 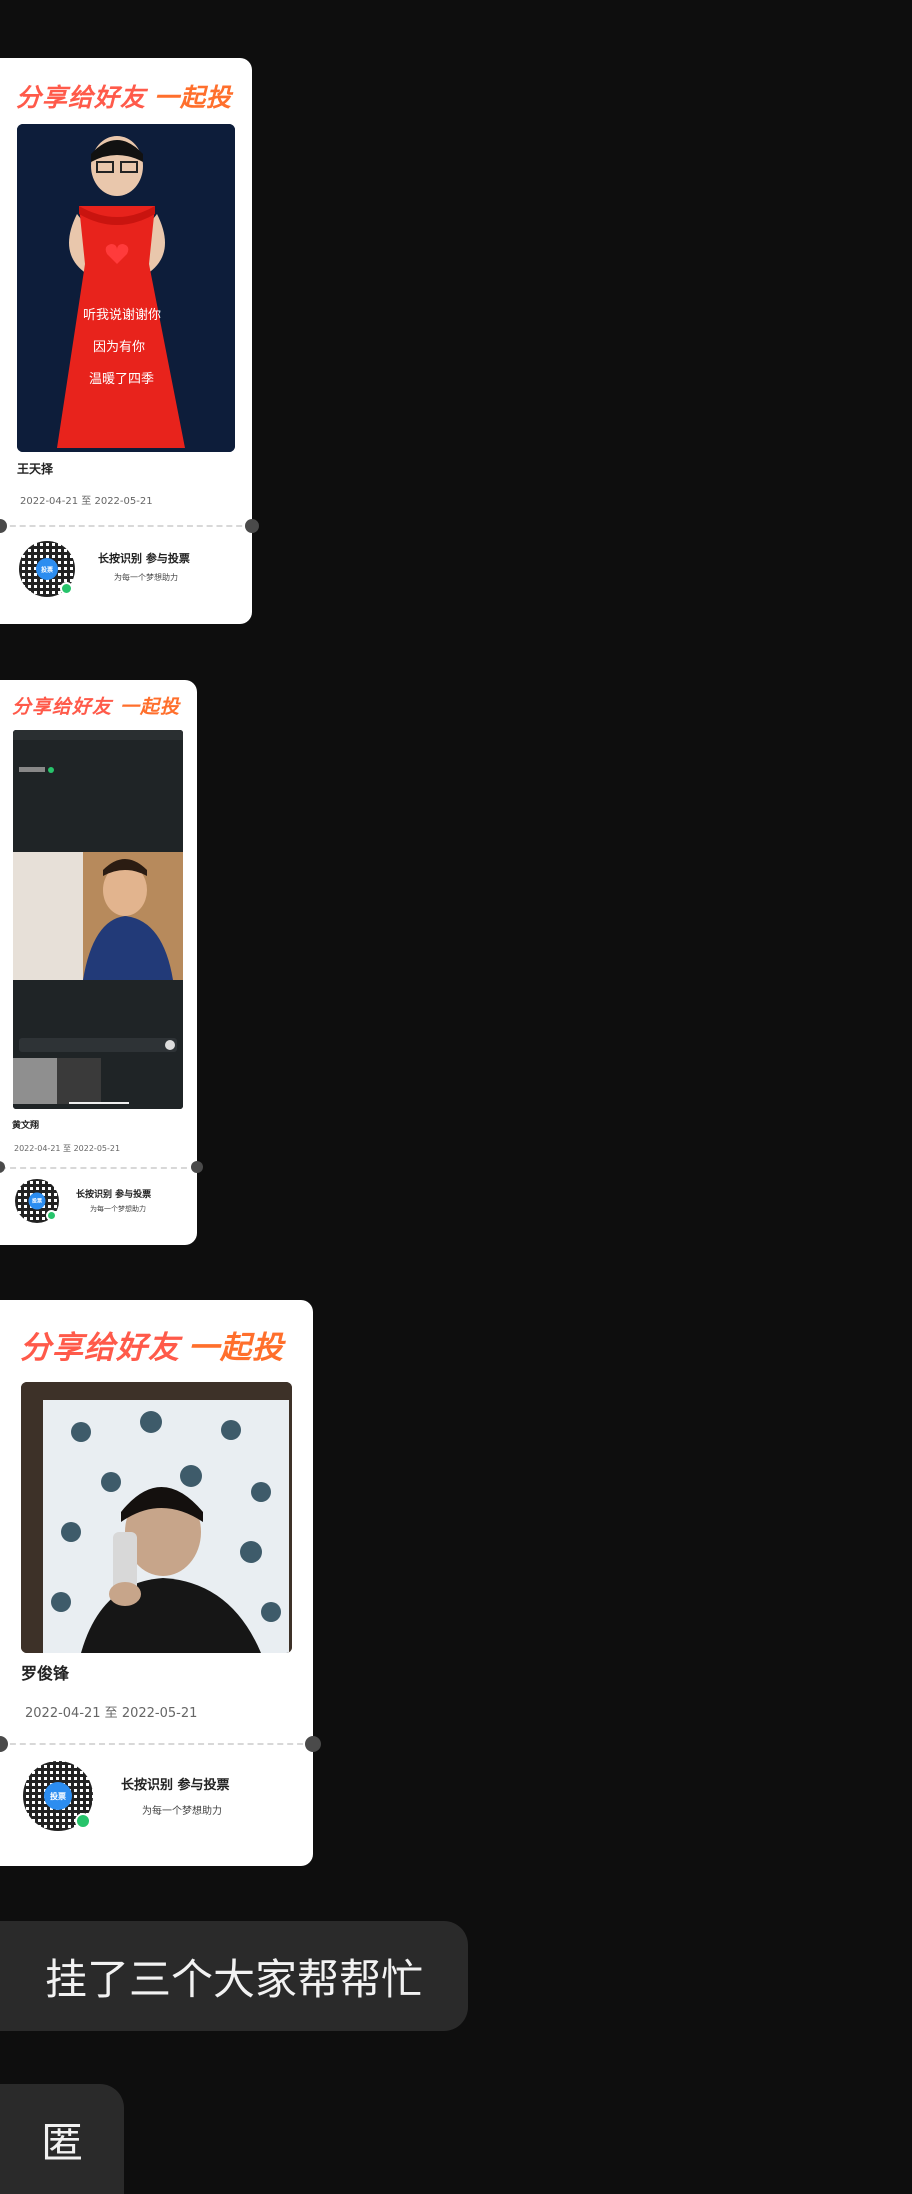 I want to click on photo-caption: 听我说谢谢你 因为有你 温暖了四季, so click(x=122, y=347).